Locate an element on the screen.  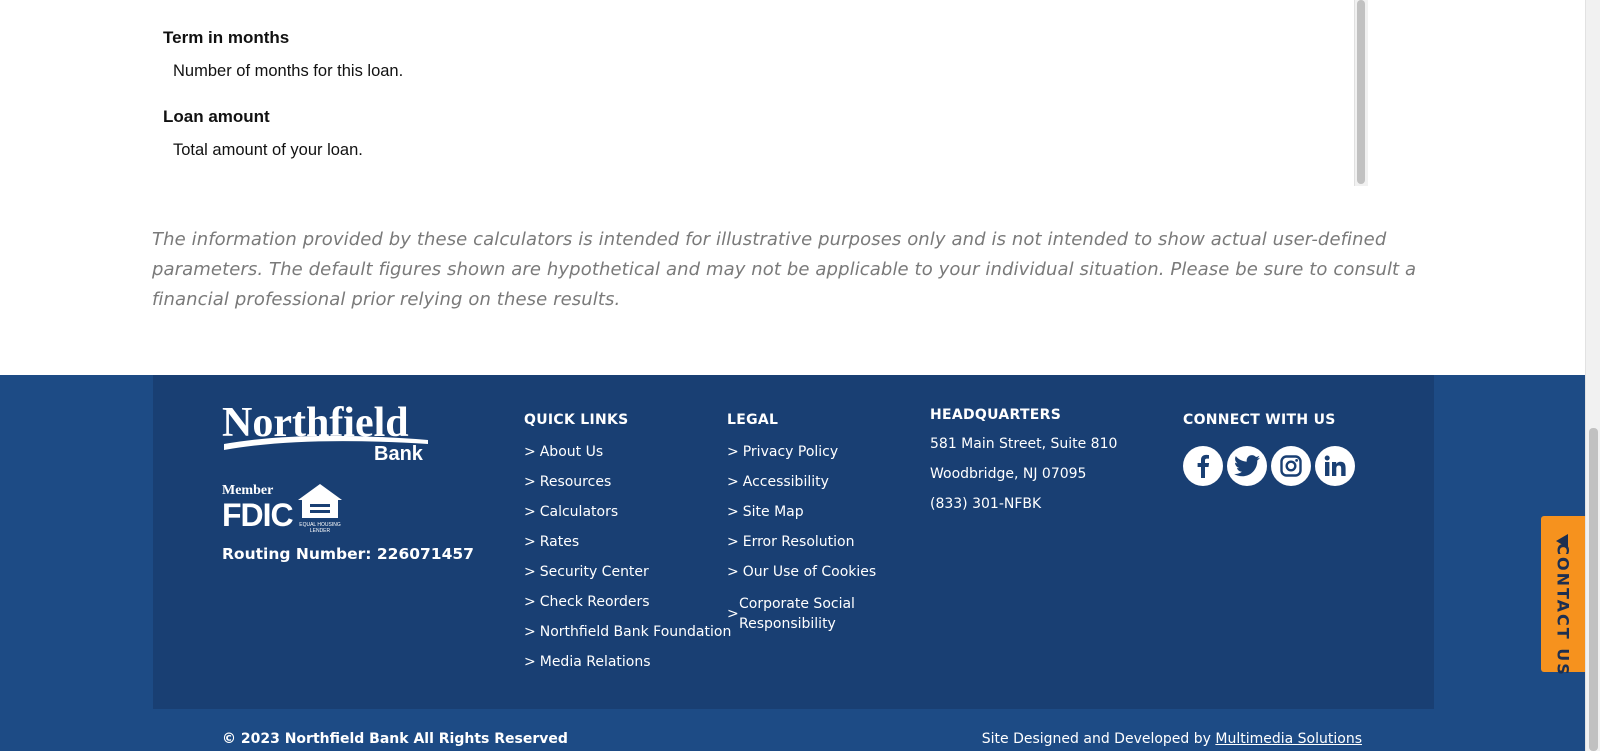
footer-link-about-us: > About Us is located at coordinates (563, 452).